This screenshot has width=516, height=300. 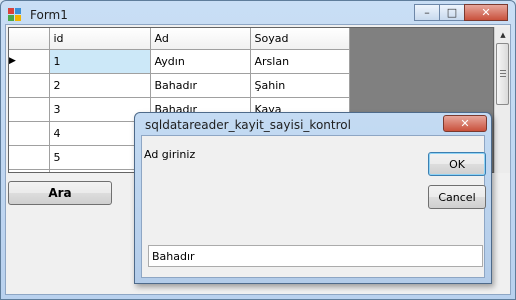 I want to click on table-cell: Arslan, so click(x=300, y=61).